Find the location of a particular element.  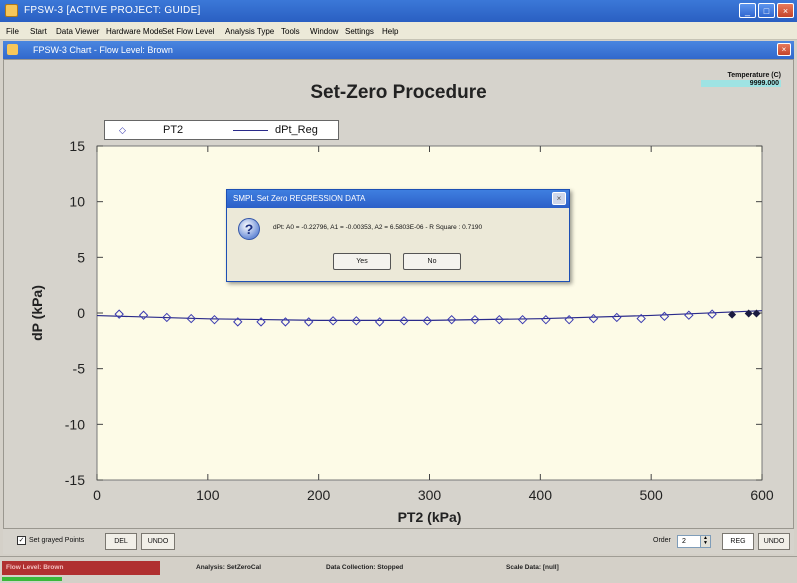

temperature-readout: Temperature (C) 9999.000 is located at coordinates (741, 79).